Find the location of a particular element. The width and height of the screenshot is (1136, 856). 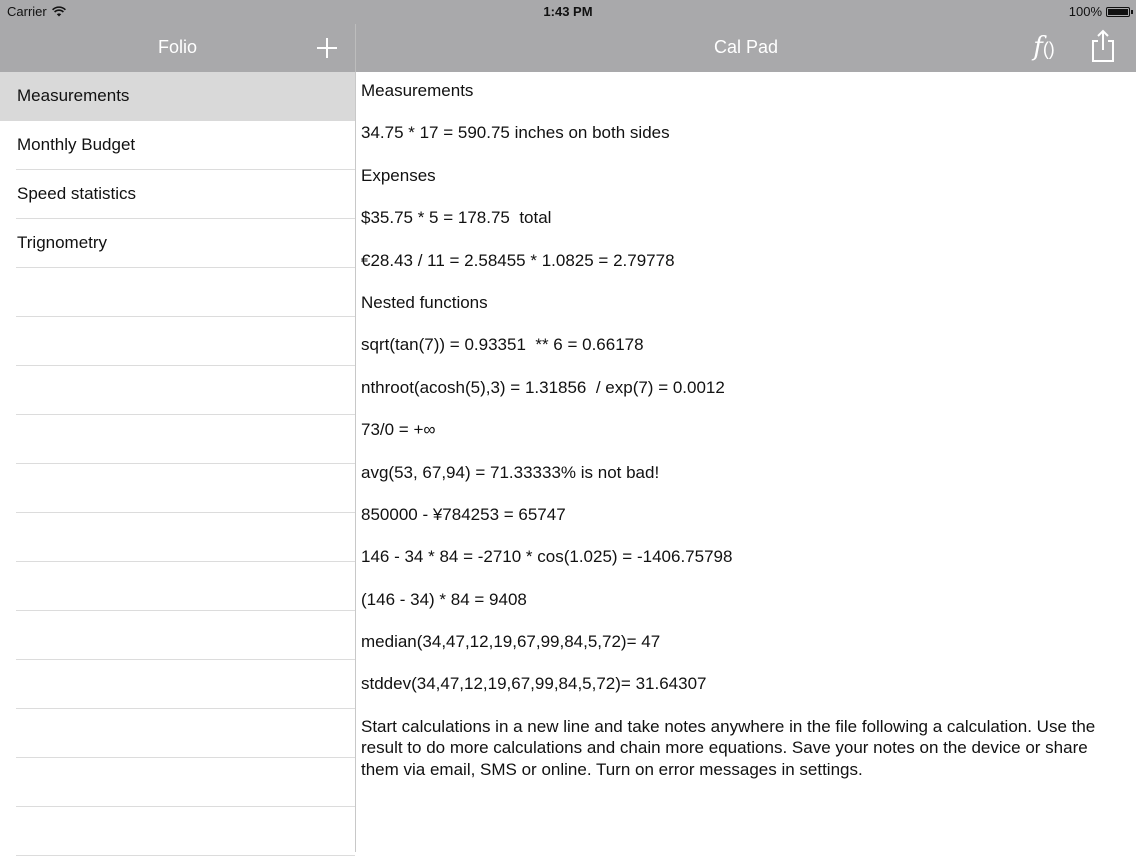

list-item-label: Speed statistics is located at coordinates (77, 193).